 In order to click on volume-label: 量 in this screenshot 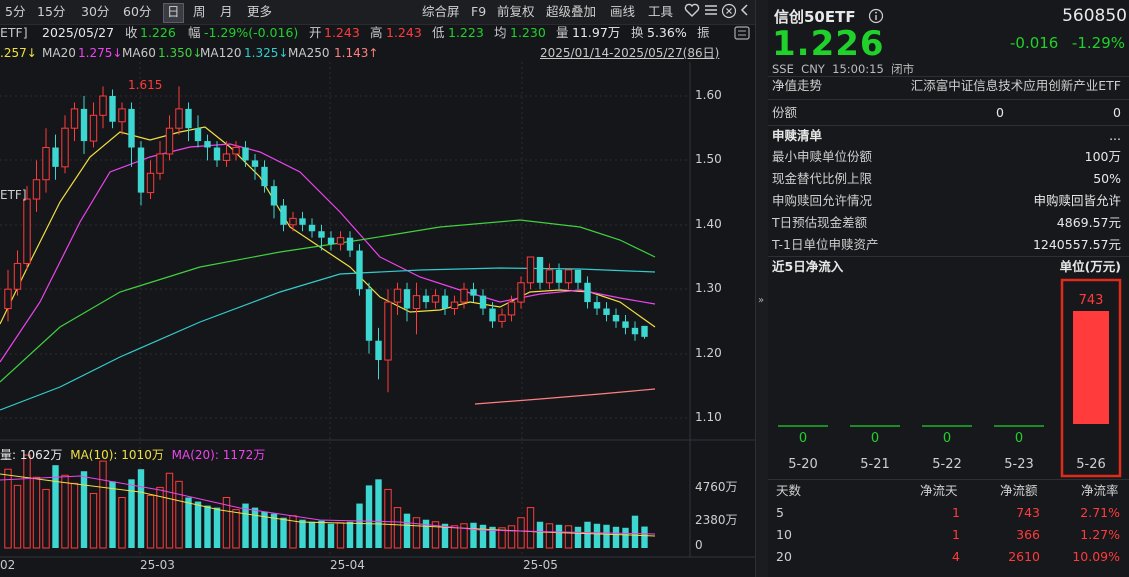, I will do `click(562, 33)`.